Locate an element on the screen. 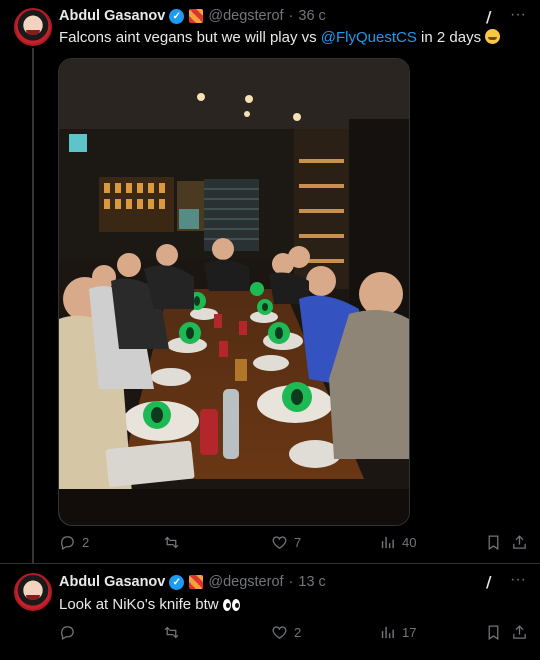  tweet-text-suffix: in 2 days is located at coordinates (449, 37).